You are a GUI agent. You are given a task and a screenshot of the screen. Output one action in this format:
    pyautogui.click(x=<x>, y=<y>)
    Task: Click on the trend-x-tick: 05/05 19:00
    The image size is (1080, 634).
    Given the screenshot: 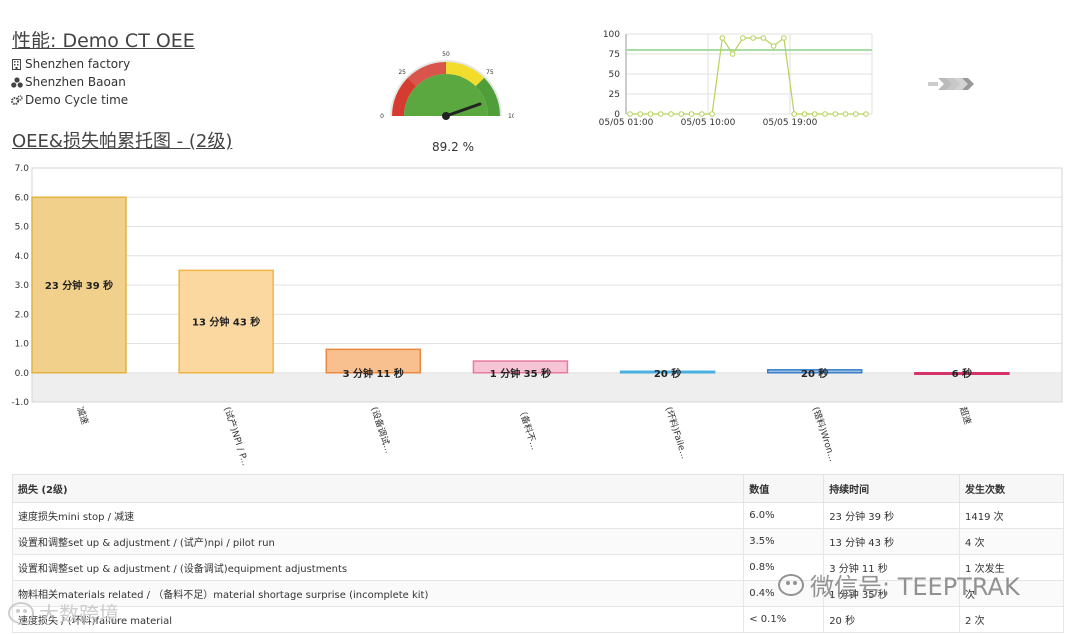 What is the action you would take?
    pyautogui.click(x=790, y=123)
    